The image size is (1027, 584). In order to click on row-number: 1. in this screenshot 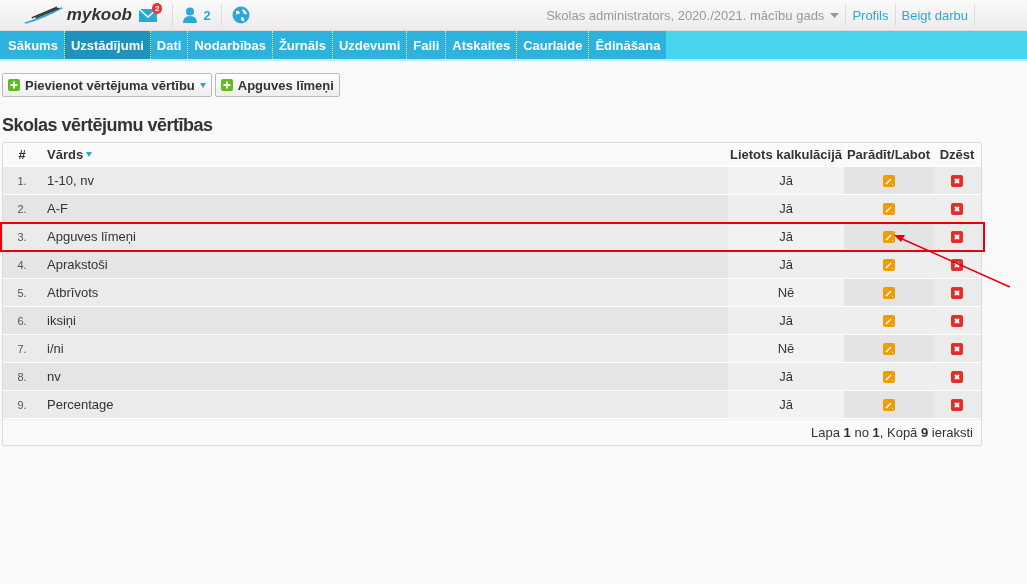, I will do `click(22, 180)`.